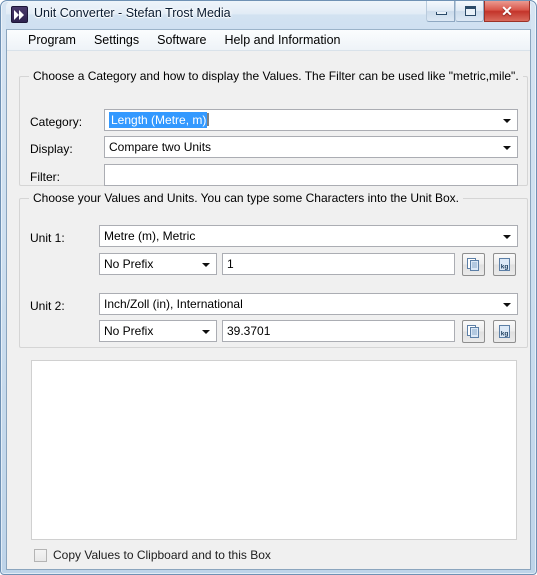 This screenshot has width=537, height=575. Describe the element at coordinates (52, 40) in the screenshot. I see `menu-item-program: Program` at that location.